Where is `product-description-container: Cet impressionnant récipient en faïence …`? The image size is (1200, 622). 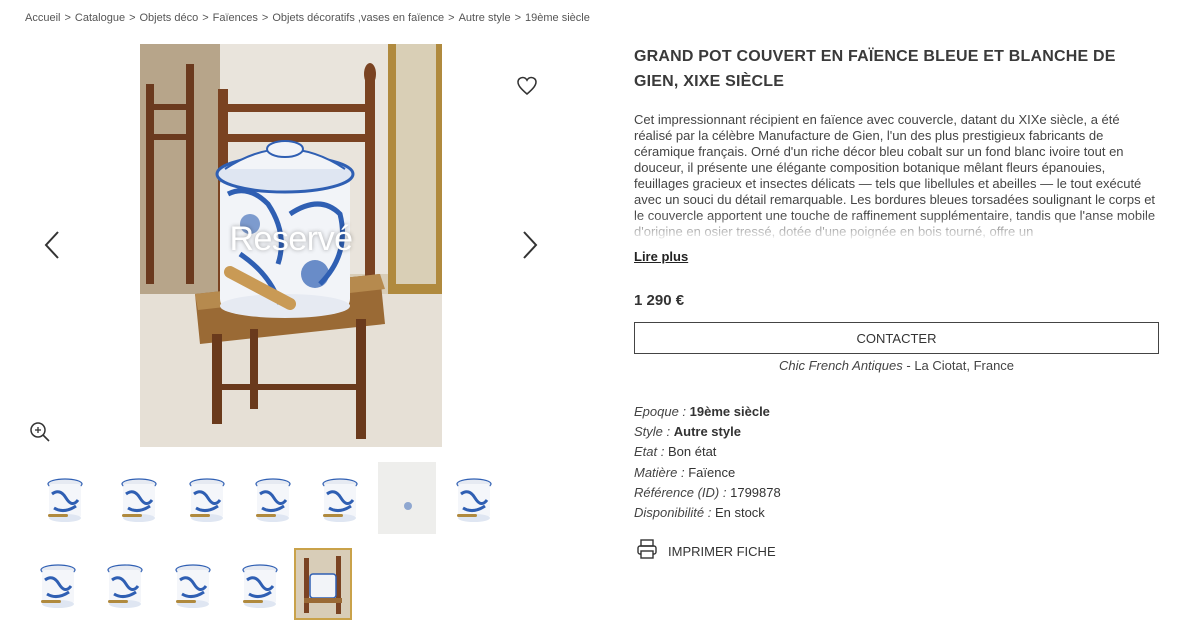
product-description-container: Cet impressionnant récipient en faïence … is located at coordinates (896, 176).